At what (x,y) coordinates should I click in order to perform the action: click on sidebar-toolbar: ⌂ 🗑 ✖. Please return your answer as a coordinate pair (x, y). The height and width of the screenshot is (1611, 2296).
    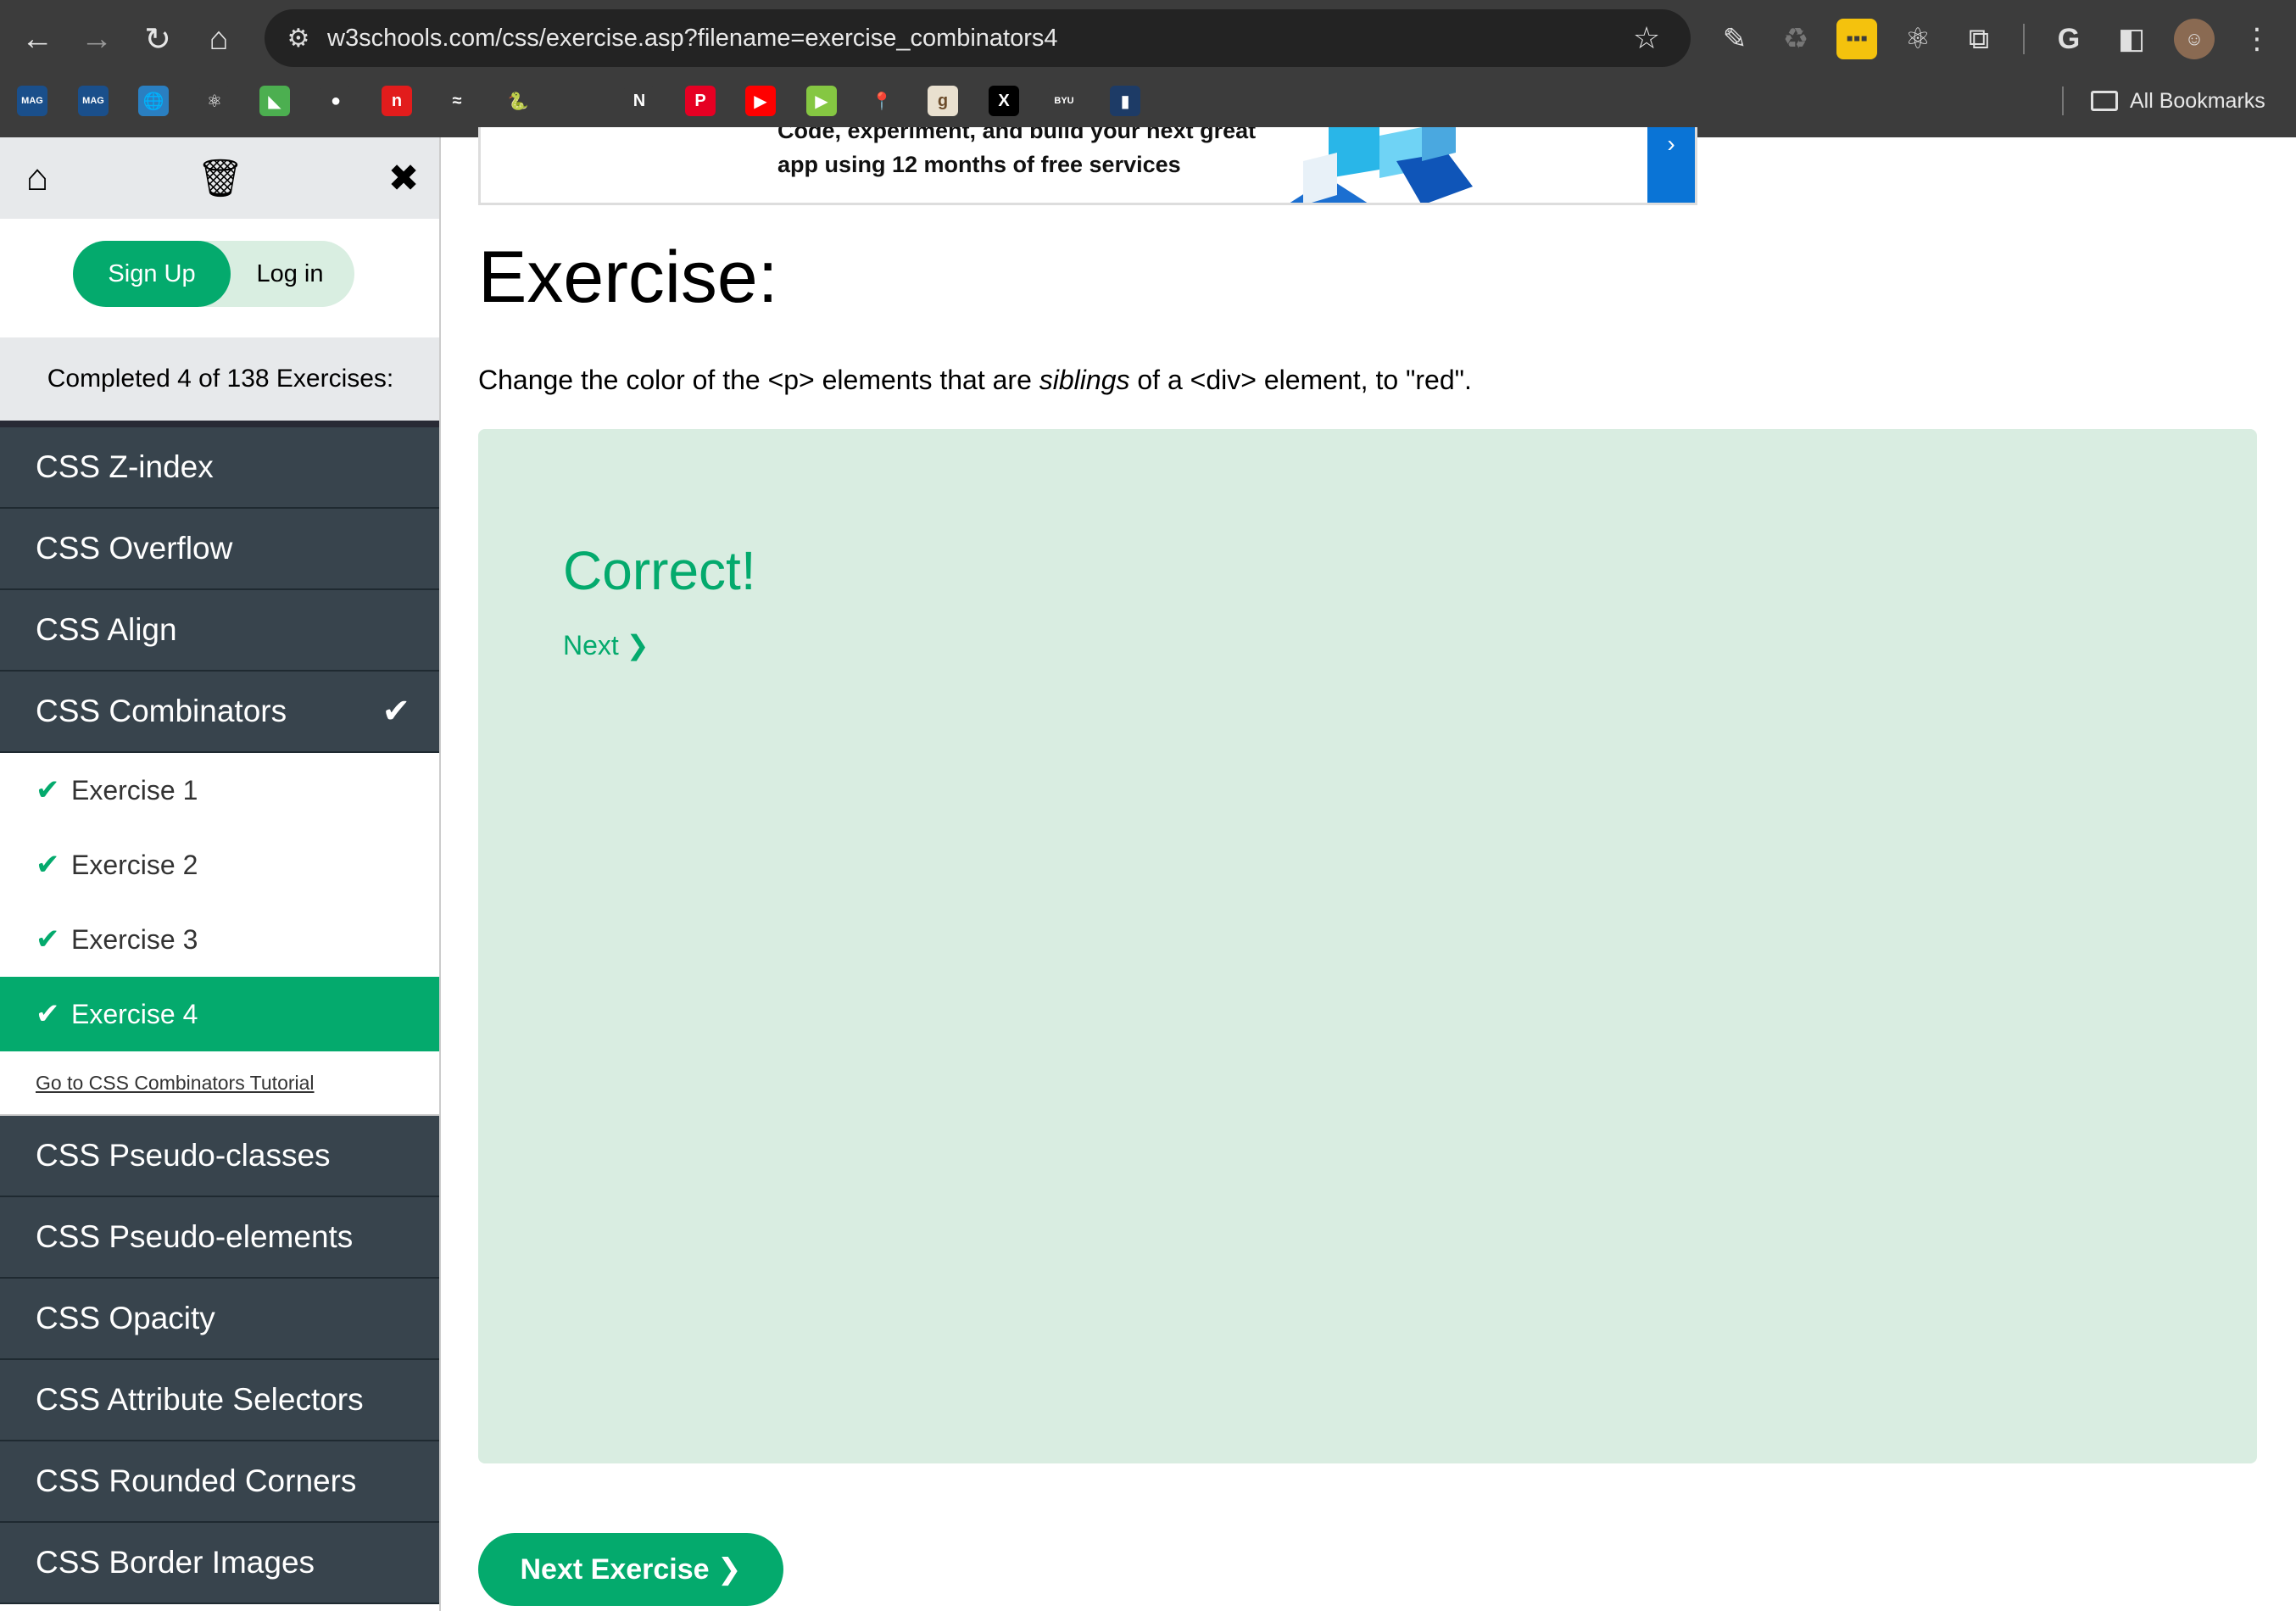
    Looking at the image, I should click on (219, 178).